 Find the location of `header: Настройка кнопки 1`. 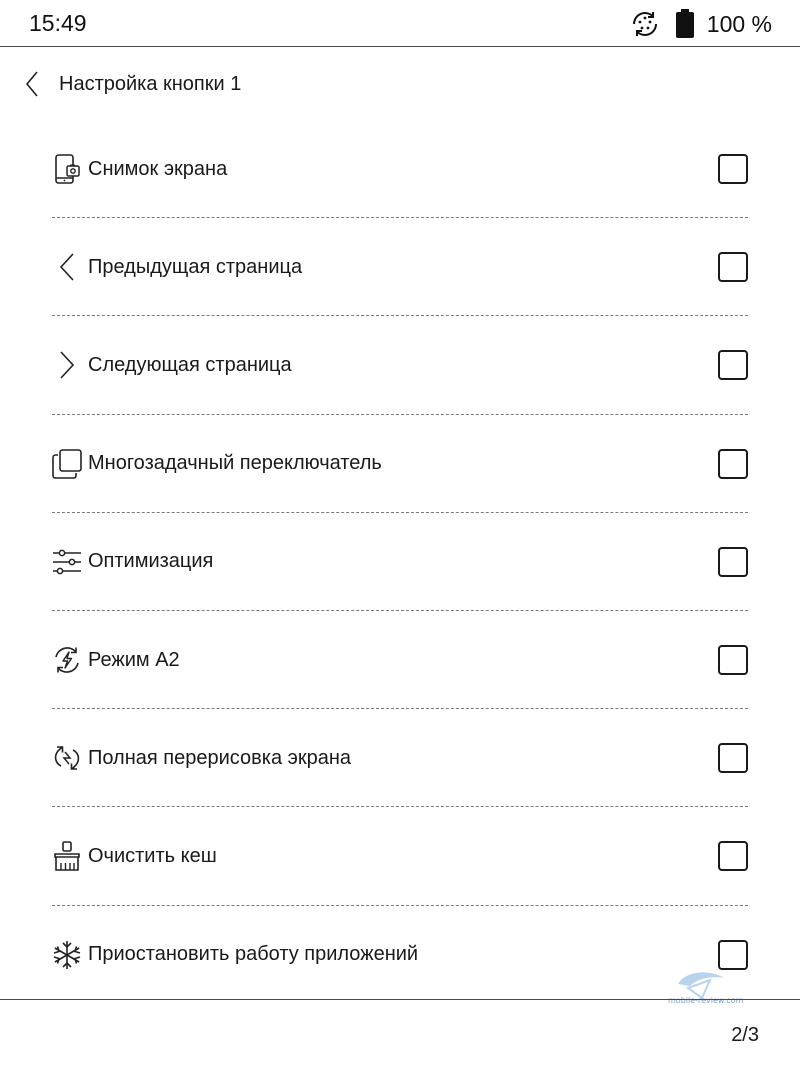

header: Настройка кнопки 1 is located at coordinates (400, 85).